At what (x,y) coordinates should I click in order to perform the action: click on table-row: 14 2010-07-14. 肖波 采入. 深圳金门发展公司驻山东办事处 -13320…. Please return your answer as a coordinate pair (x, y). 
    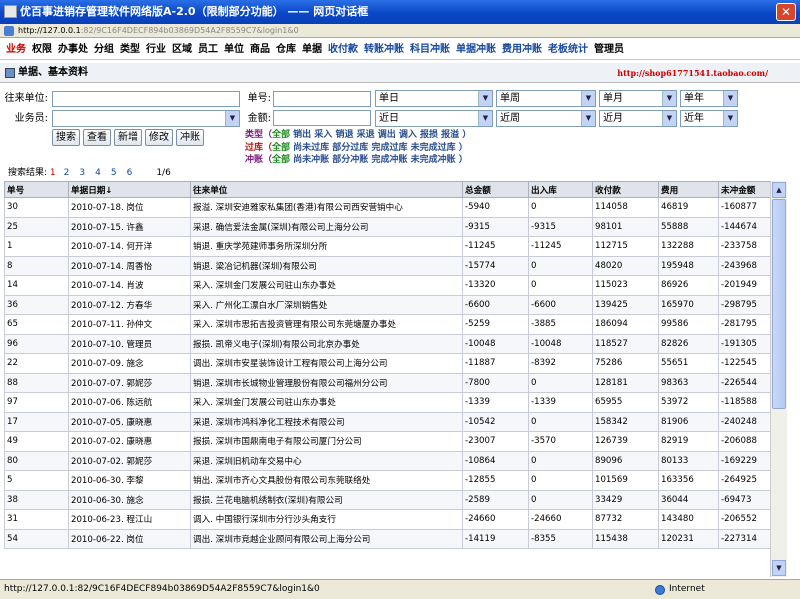
    Looking at the image, I should click on (387, 285).